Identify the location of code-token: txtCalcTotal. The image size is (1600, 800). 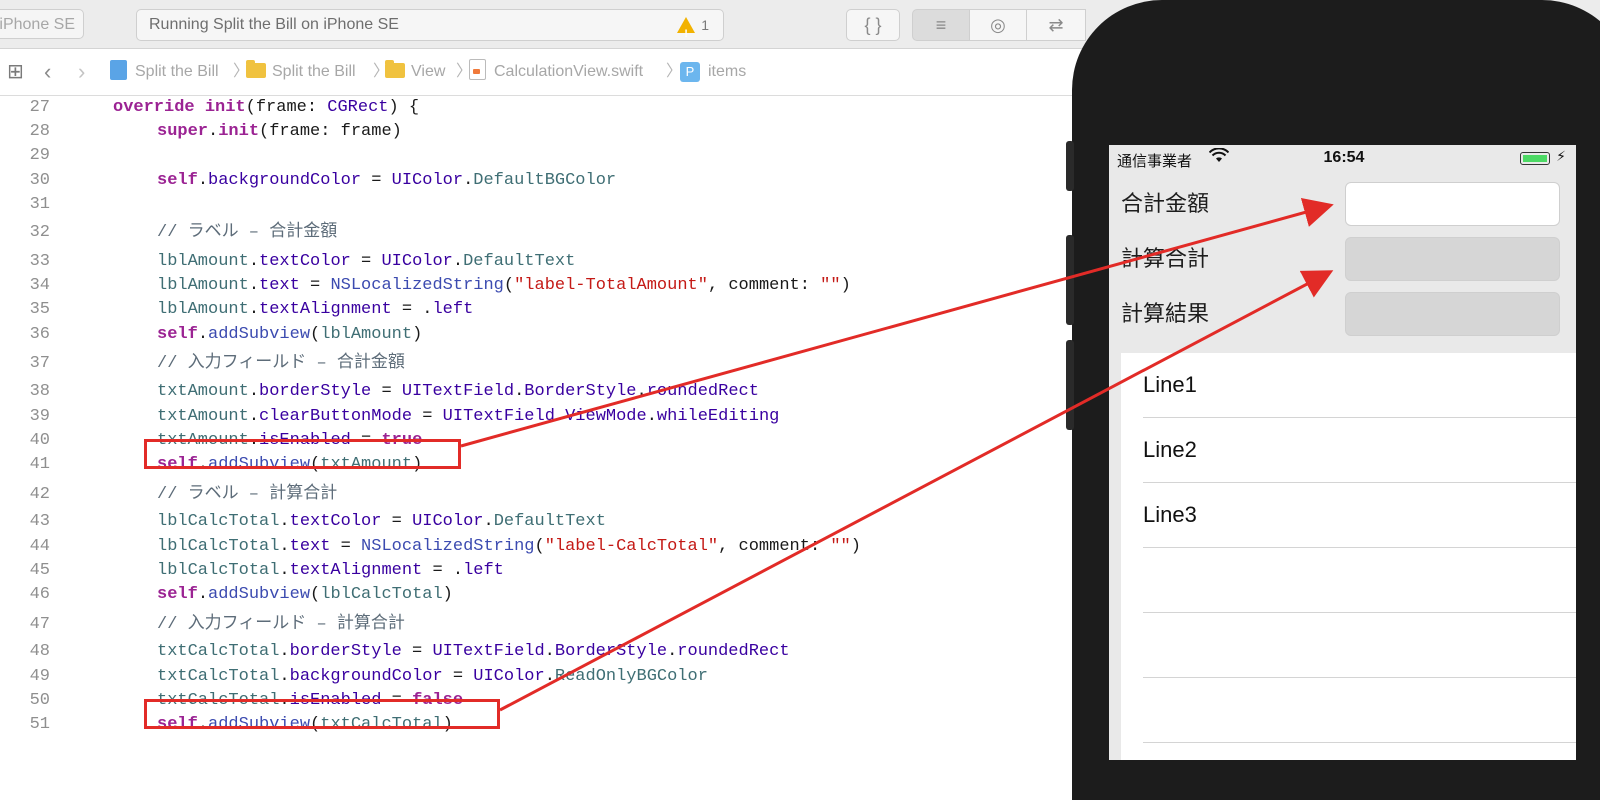
(218, 676).